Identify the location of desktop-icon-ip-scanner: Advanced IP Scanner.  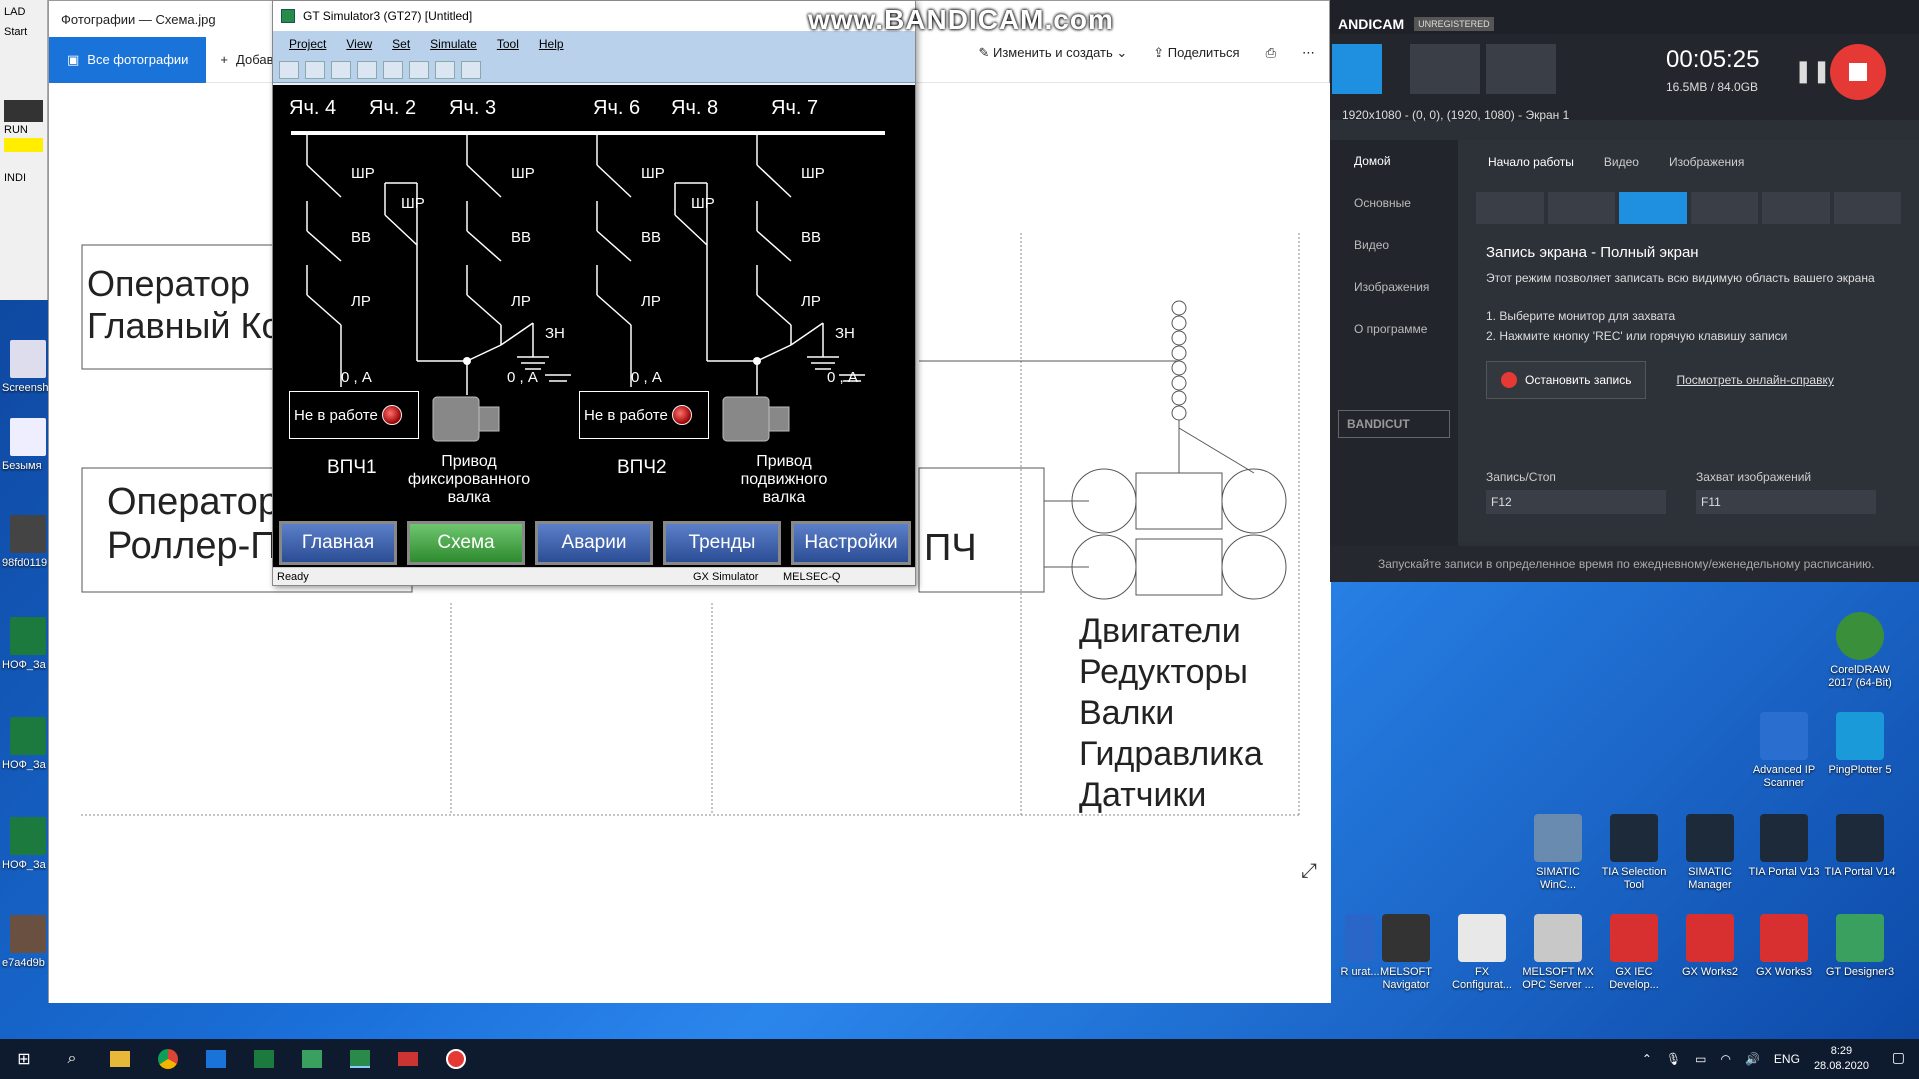
(1784, 751).